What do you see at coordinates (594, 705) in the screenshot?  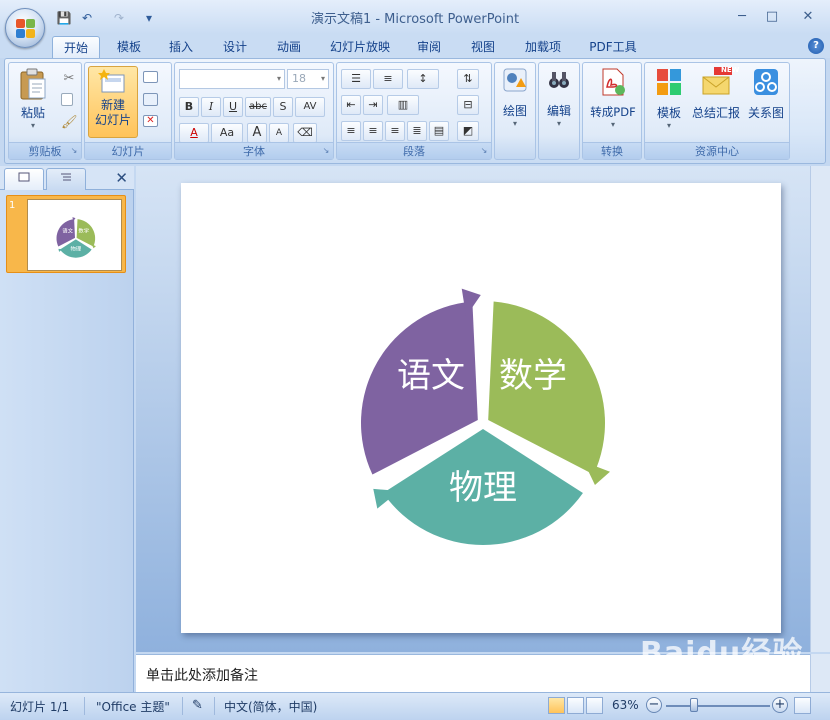 I see `slideshow-view-icon` at bounding box center [594, 705].